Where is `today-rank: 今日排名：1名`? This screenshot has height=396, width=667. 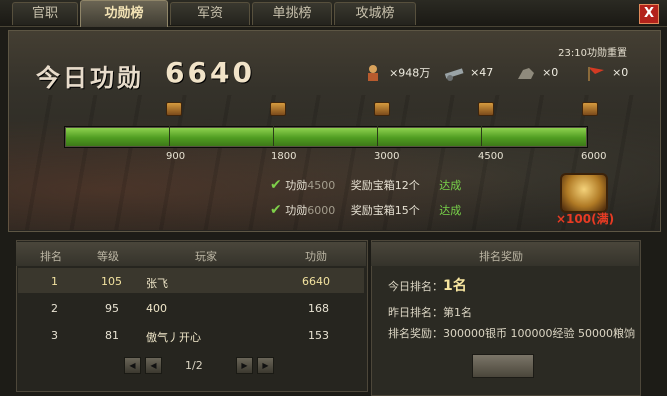
today-rank: 今日排名：1名 is located at coordinates (427, 285).